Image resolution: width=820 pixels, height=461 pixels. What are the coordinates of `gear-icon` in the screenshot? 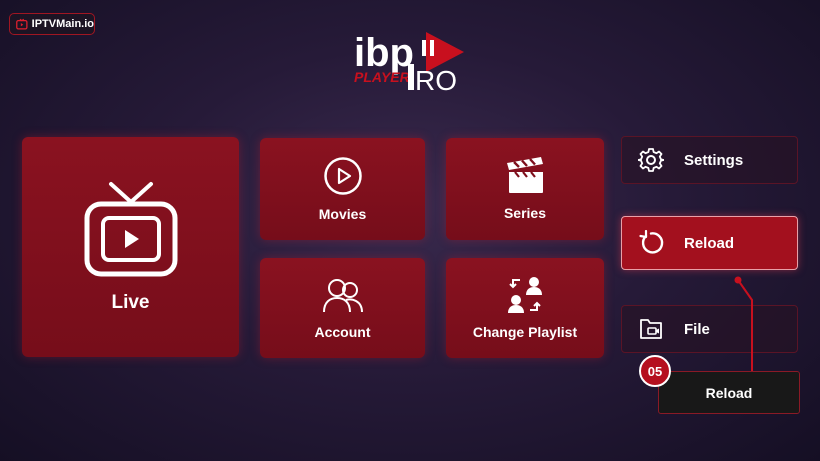 It's located at (651, 160).